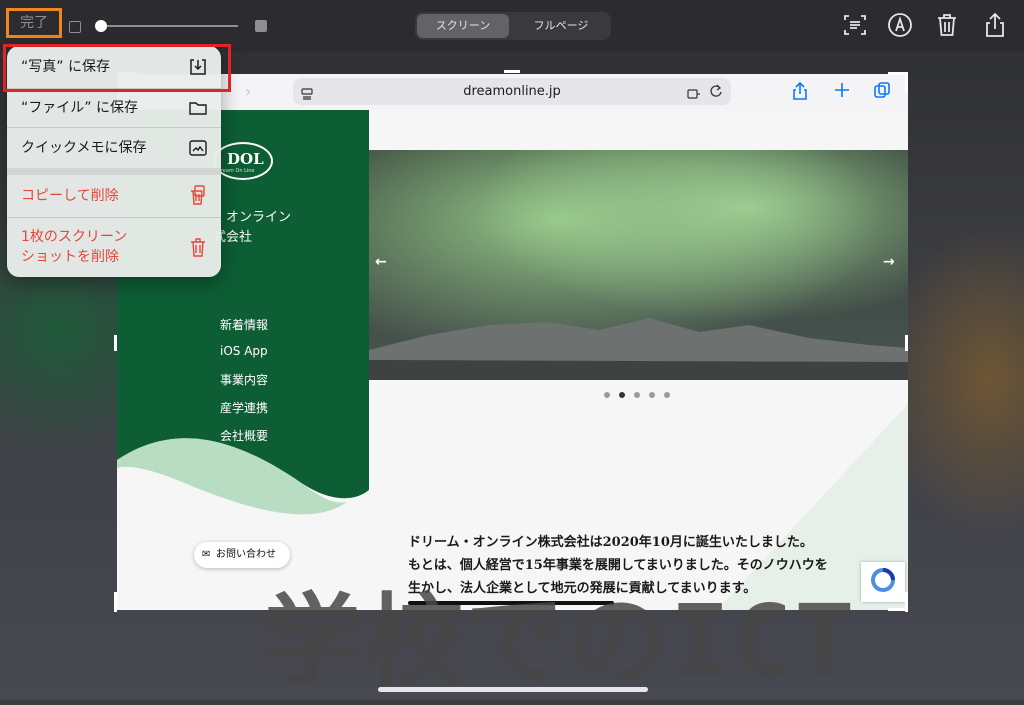 This screenshot has height=705, width=1024. I want to click on opacity-min-icon, so click(75, 27).